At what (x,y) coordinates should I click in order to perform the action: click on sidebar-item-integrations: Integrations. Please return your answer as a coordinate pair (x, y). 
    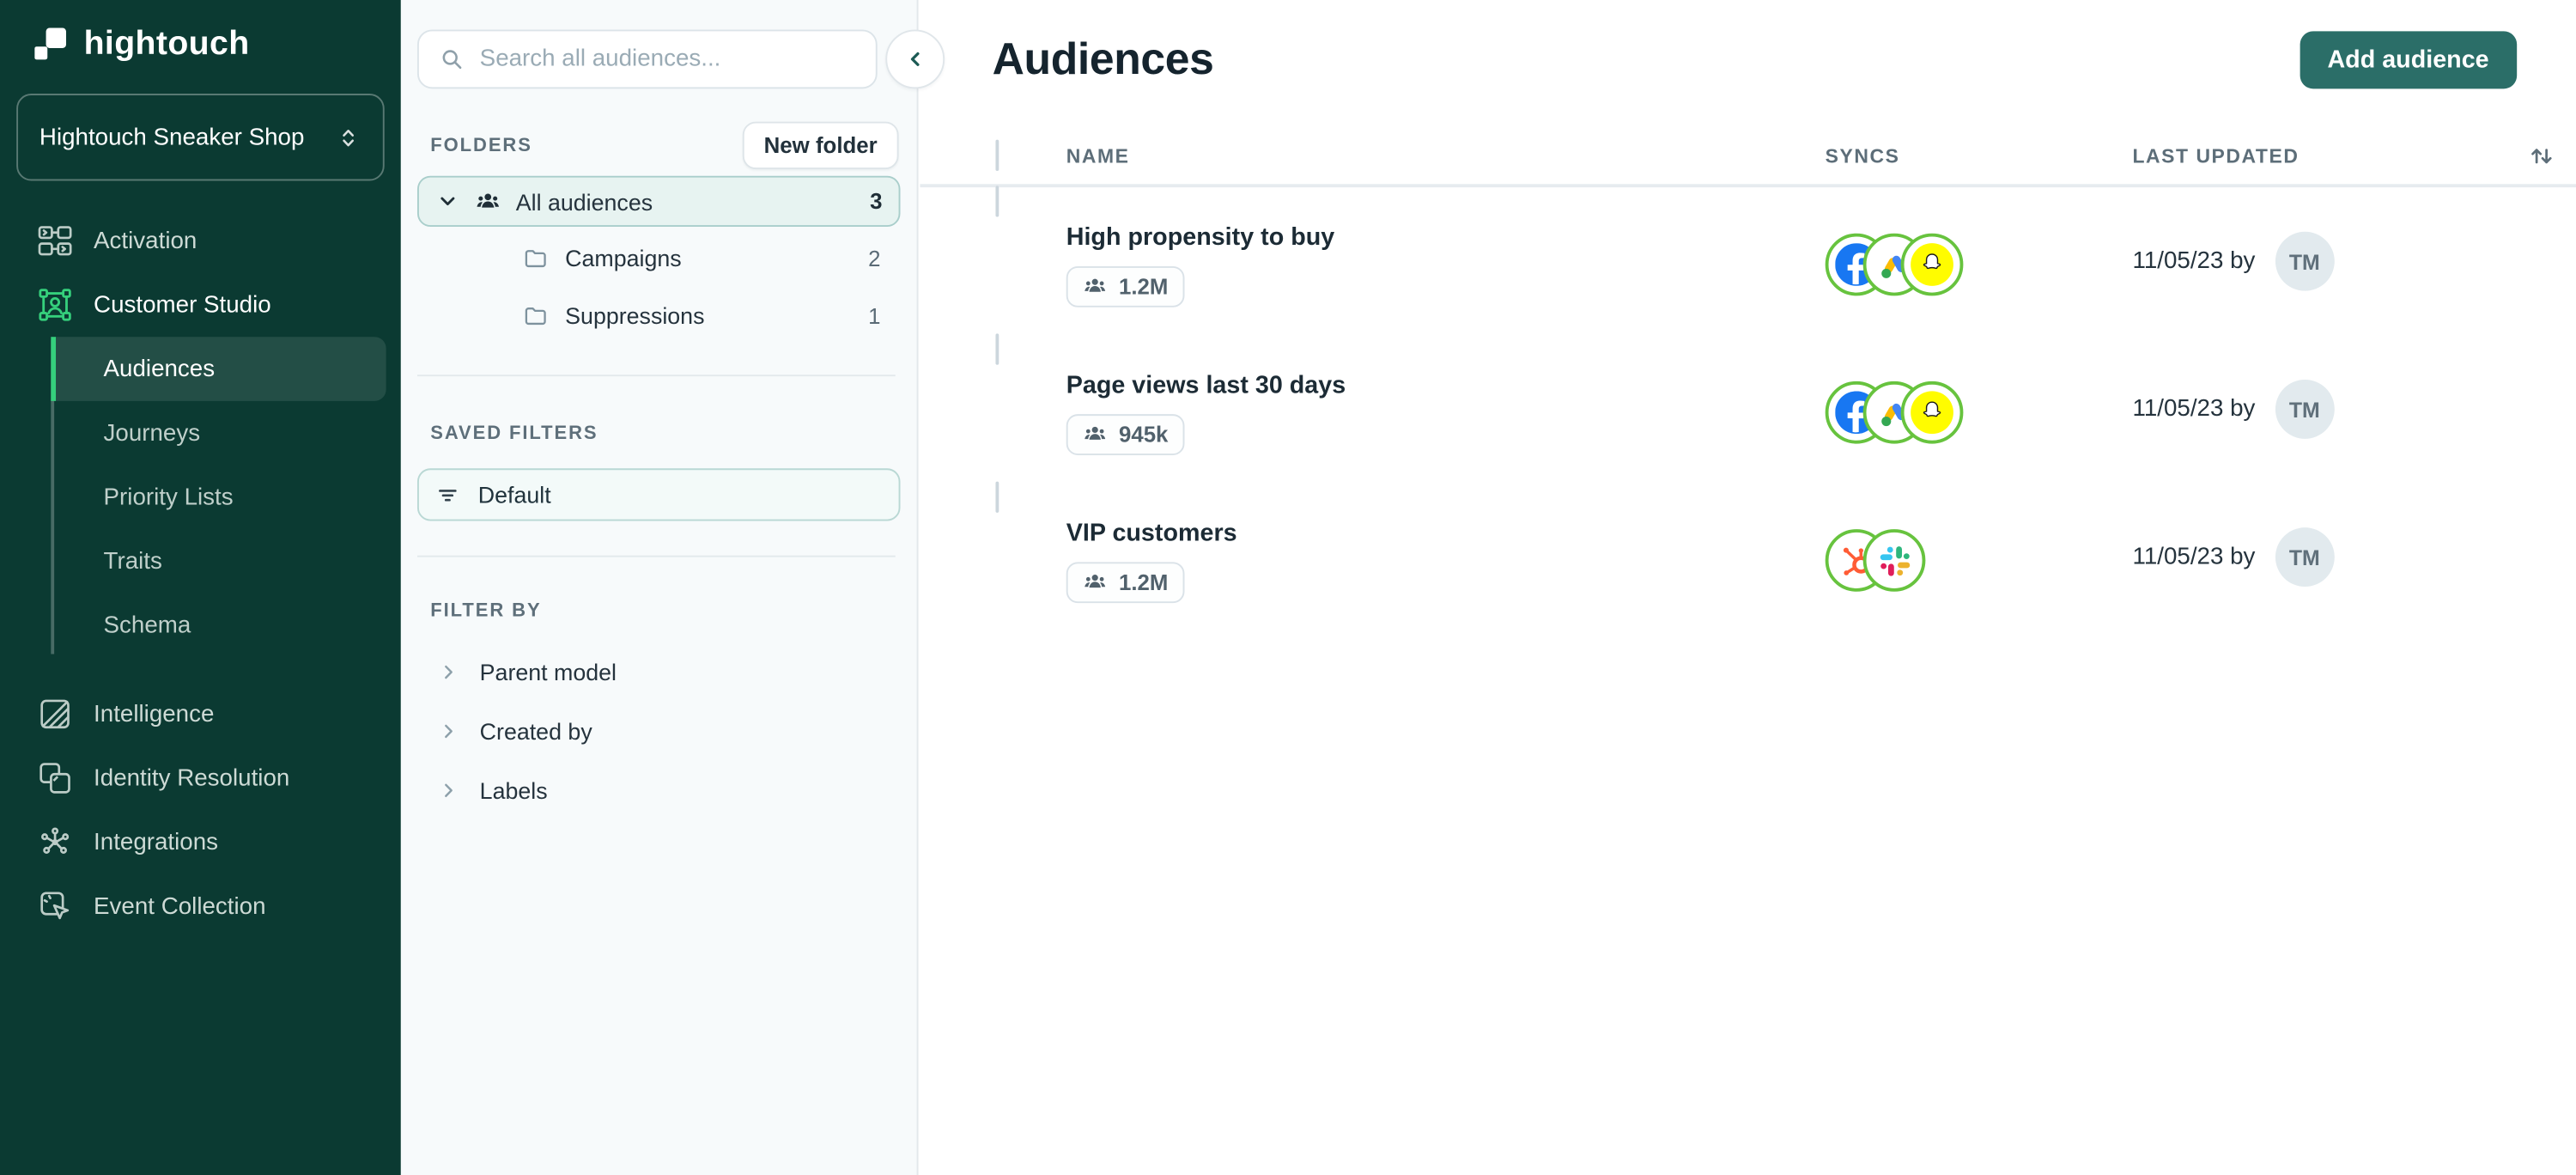
    Looking at the image, I should click on (201, 842).